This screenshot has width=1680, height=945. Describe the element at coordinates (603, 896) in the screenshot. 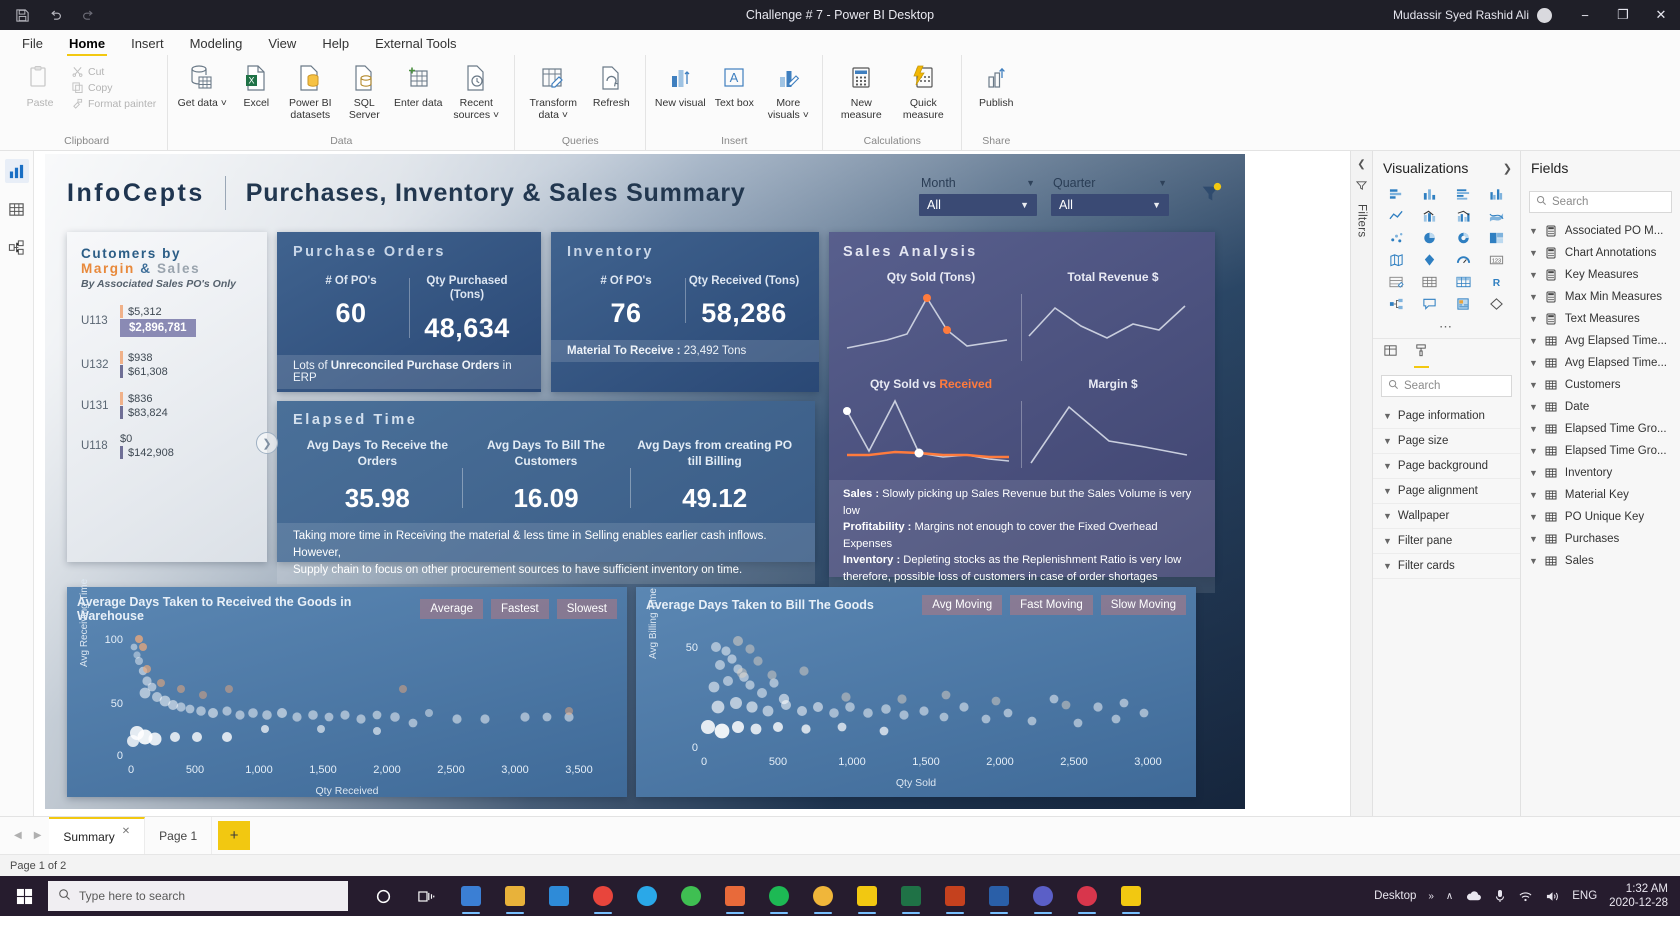

I see `taskbar-app-chrome` at that location.